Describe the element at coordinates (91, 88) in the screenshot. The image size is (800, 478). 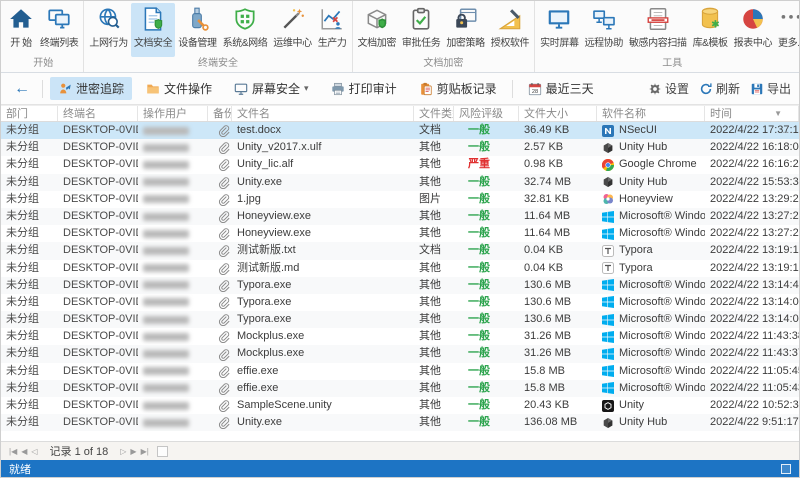
I see `subtab-leak-trace: 泄密追踪` at that location.